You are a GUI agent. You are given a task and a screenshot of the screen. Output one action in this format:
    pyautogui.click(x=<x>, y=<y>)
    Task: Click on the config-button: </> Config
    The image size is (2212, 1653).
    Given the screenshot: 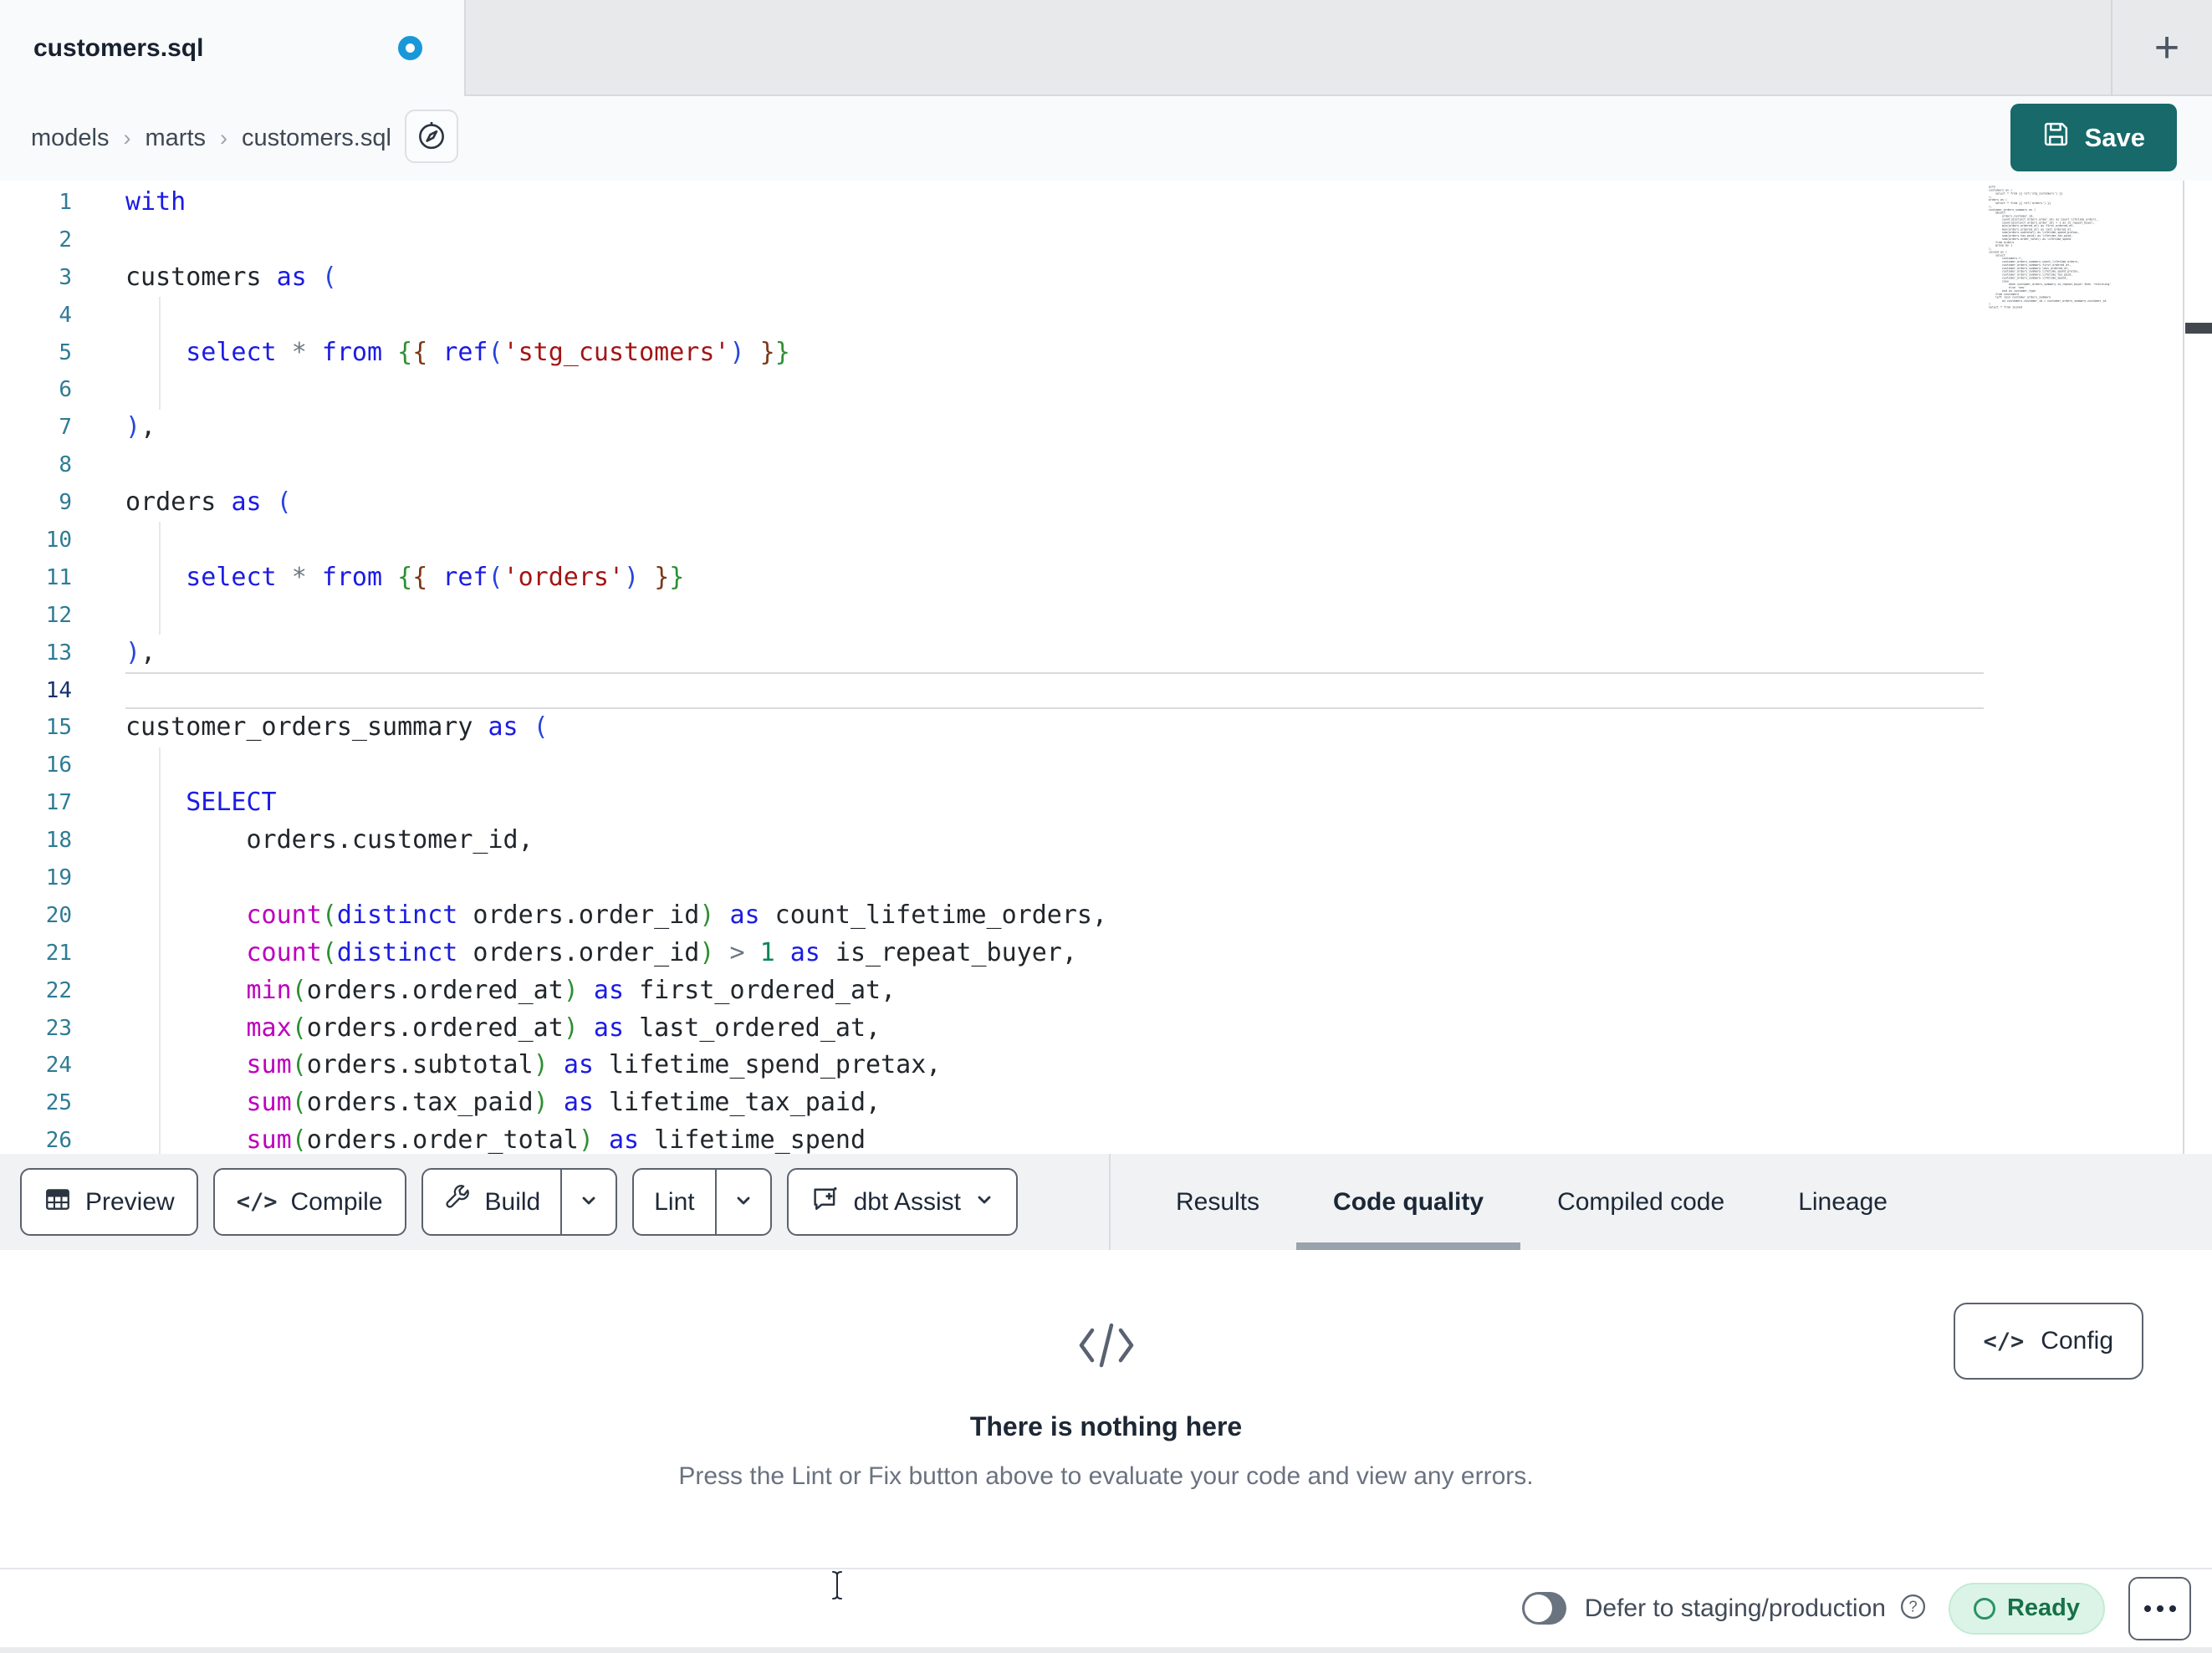 What is the action you would take?
    pyautogui.click(x=2048, y=1341)
    